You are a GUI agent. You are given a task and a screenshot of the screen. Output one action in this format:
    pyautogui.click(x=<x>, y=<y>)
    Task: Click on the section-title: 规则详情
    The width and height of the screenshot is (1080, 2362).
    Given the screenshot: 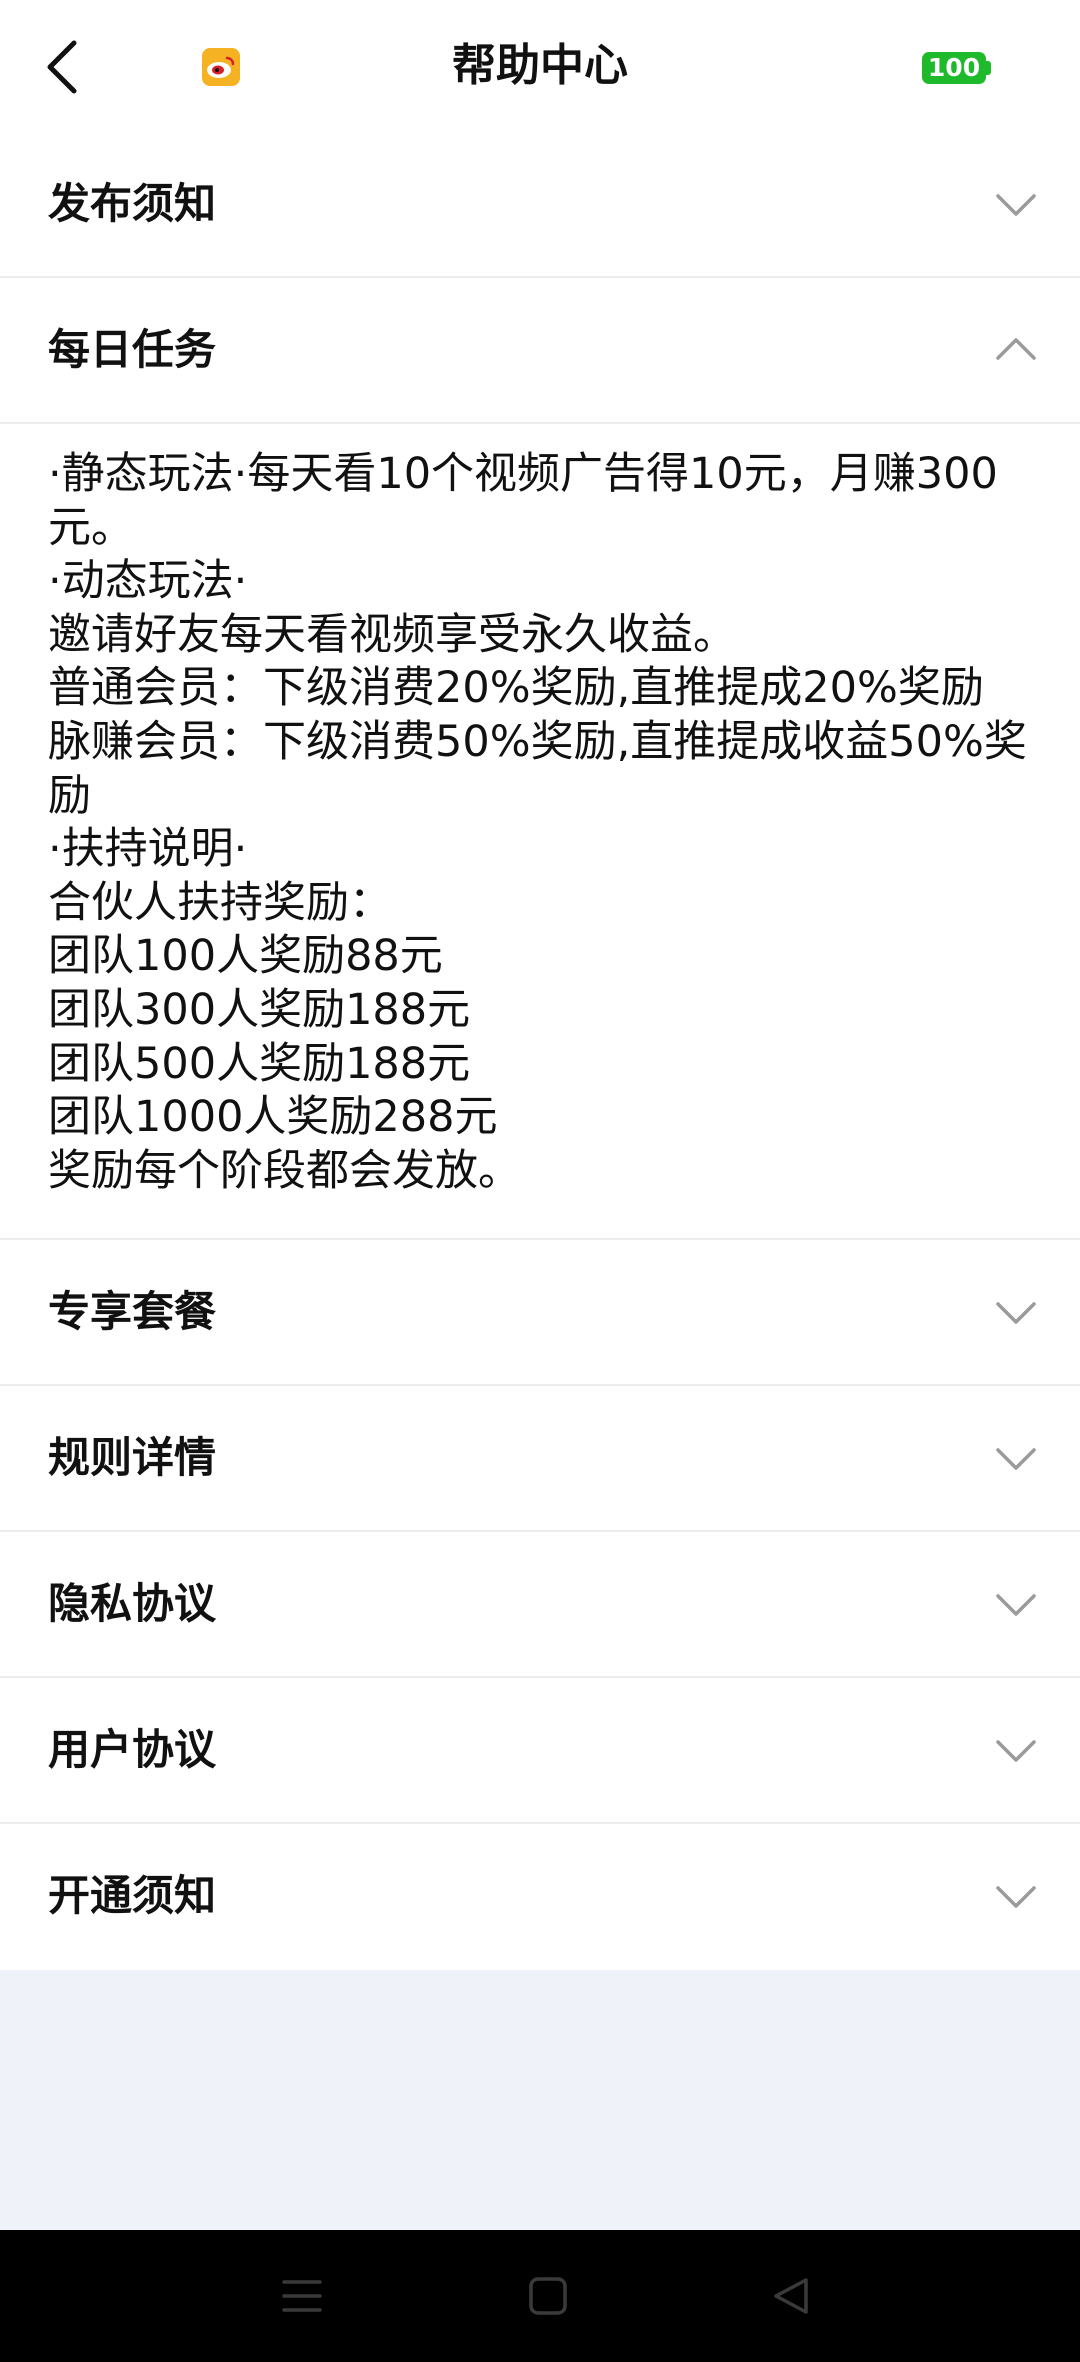 What is the action you would take?
    pyautogui.click(x=132, y=1458)
    